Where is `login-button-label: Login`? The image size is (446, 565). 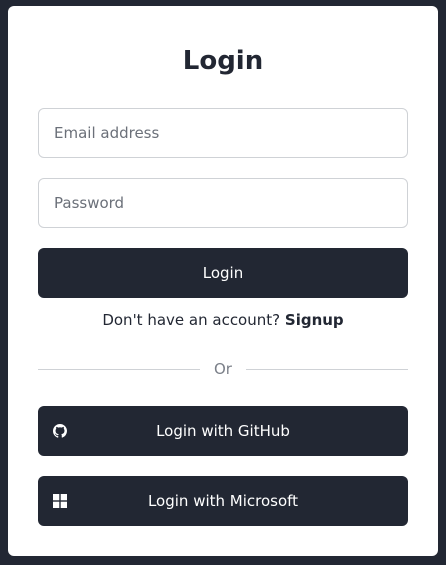
login-button-label: Login is located at coordinates (223, 273).